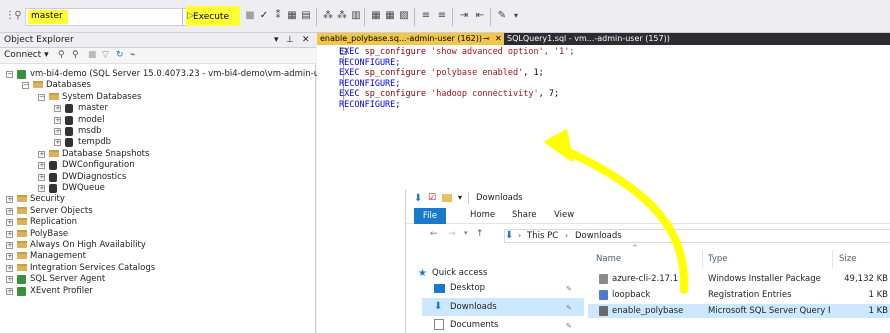  Describe the element at coordinates (47, 199) in the screenshot. I see `tree-node: Security` at that location.